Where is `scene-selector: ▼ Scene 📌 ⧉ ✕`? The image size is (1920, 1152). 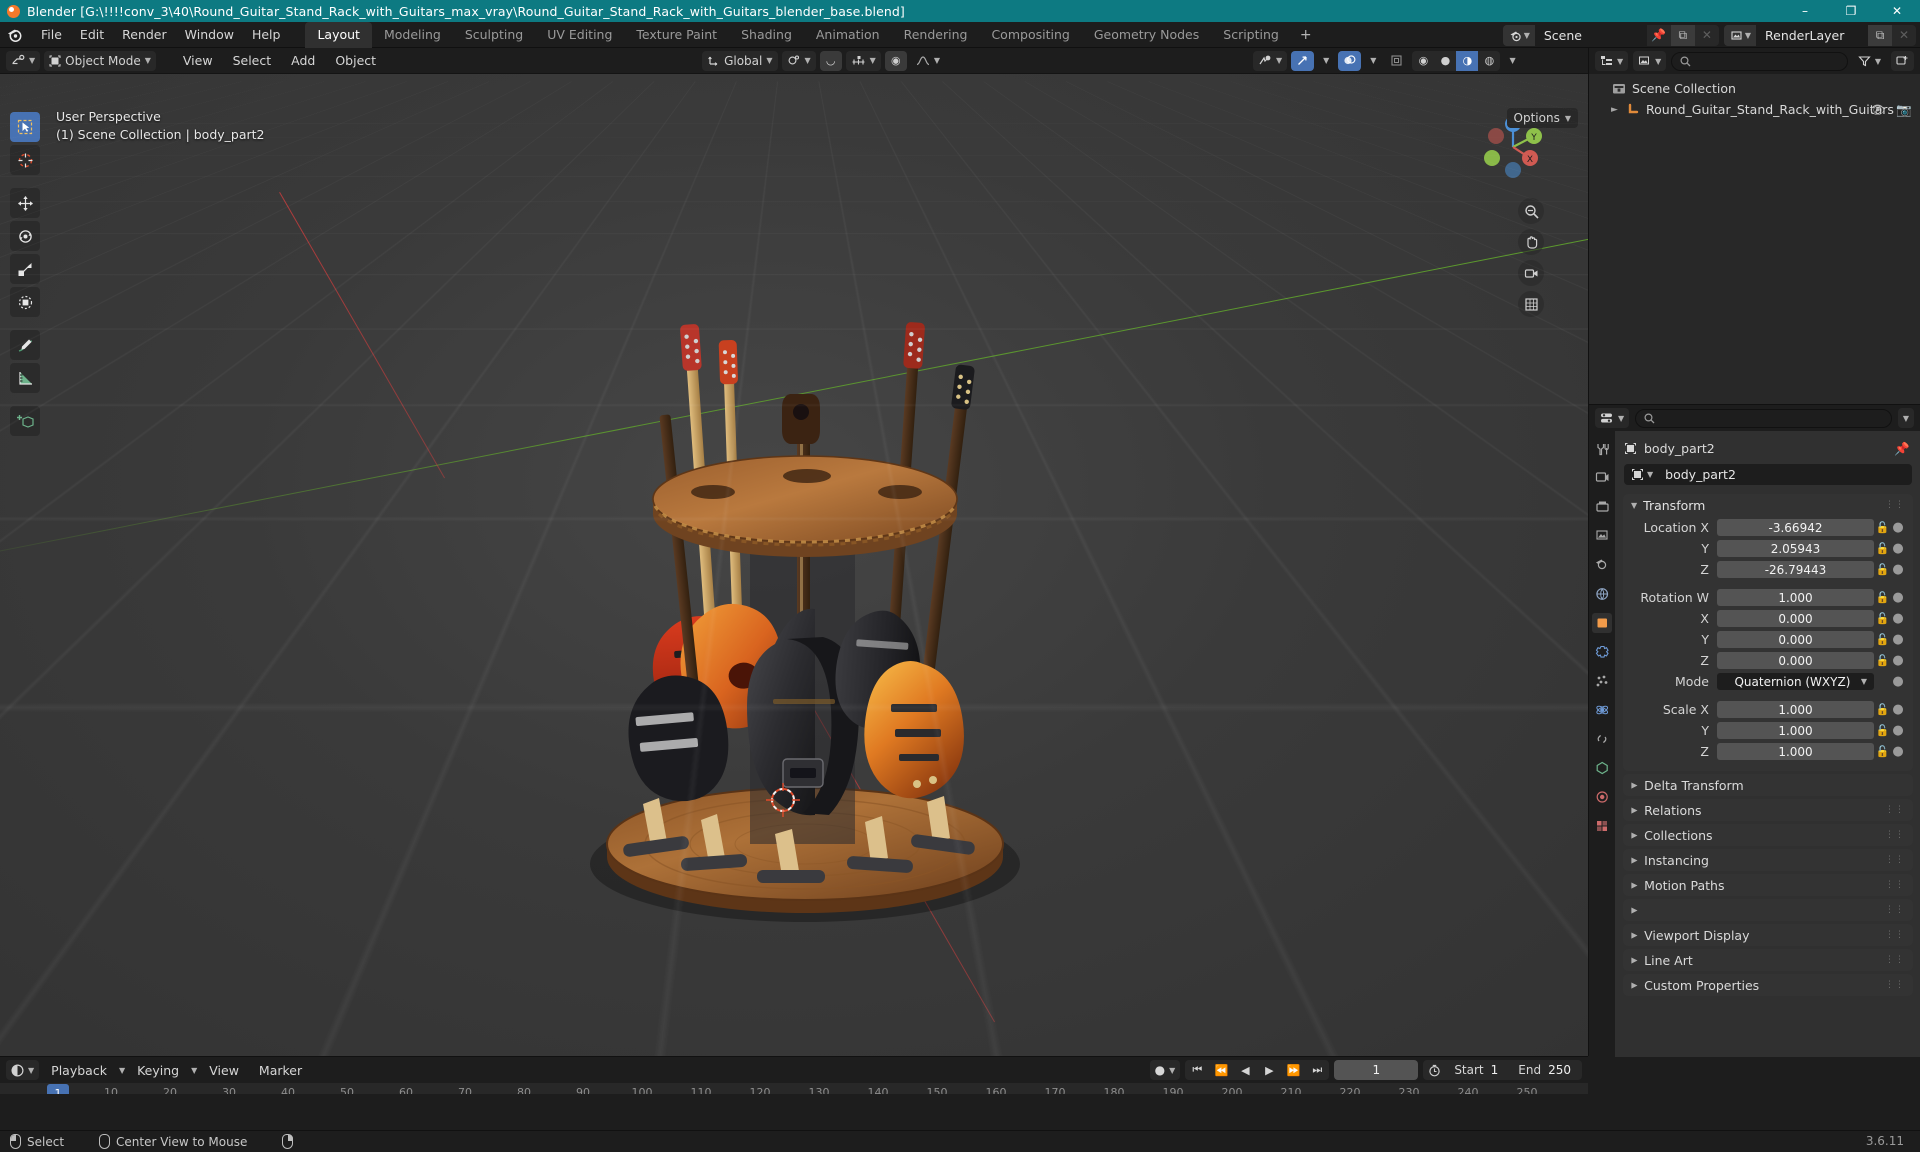 scene-selector: ▼ Scene 📌 ⧉ ✕ is located at coordinates (1610, 35).